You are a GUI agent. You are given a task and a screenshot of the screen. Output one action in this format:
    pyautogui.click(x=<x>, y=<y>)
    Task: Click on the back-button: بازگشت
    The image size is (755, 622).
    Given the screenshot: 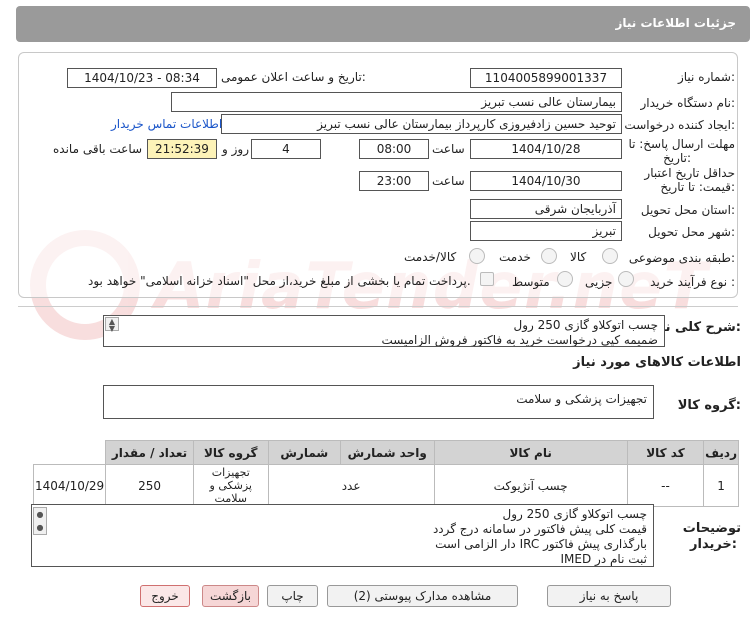 What is the action you would take?
    pyautogui.click(x=230, y=596)
    